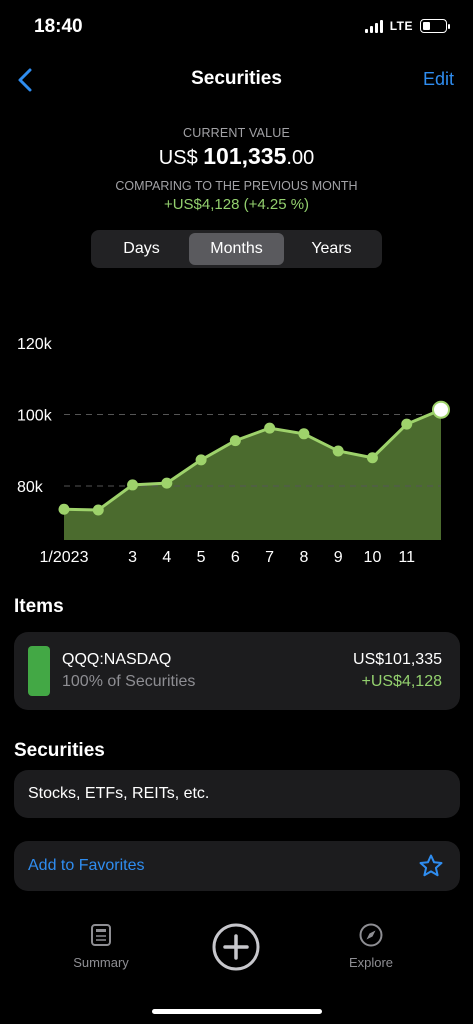  I want to click on x-tick-label: 5, so click(201, 557).